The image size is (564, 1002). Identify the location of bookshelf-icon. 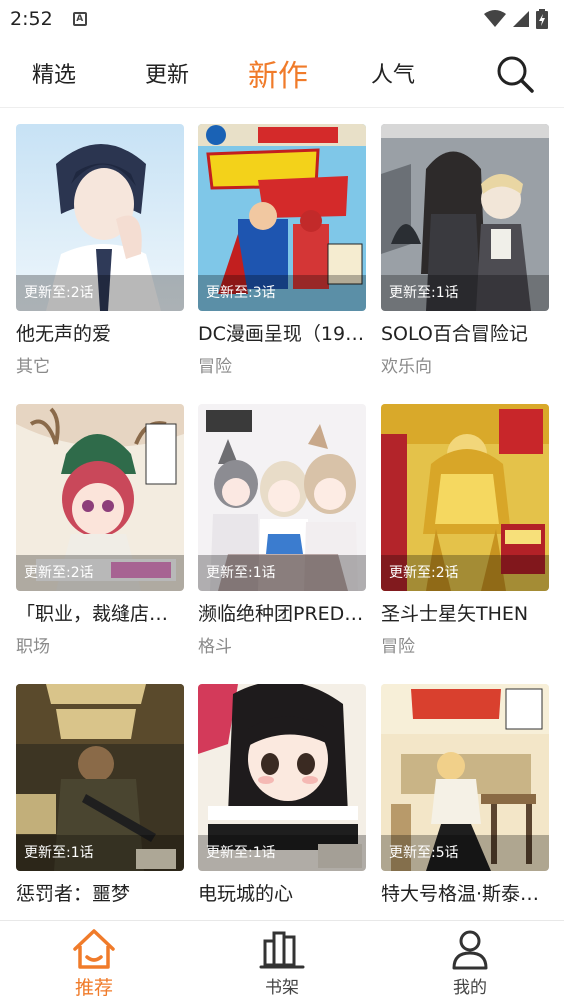
(282, 950).